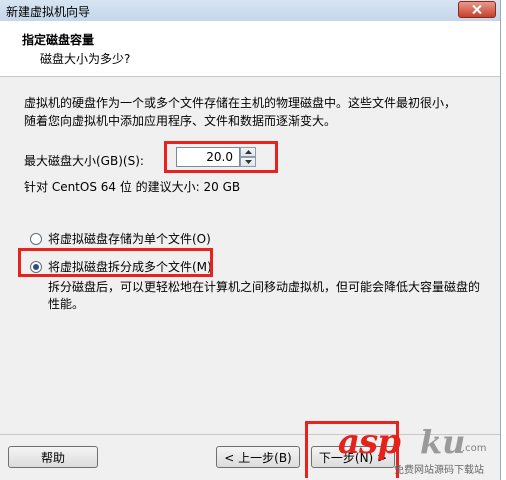 This screenshot has height=480, width=506. Describe the element at coordinates (250, 49) in the screenshot. I see `wizard-header: 指定磁盘容量 磁盘大小为多少?` at that location.